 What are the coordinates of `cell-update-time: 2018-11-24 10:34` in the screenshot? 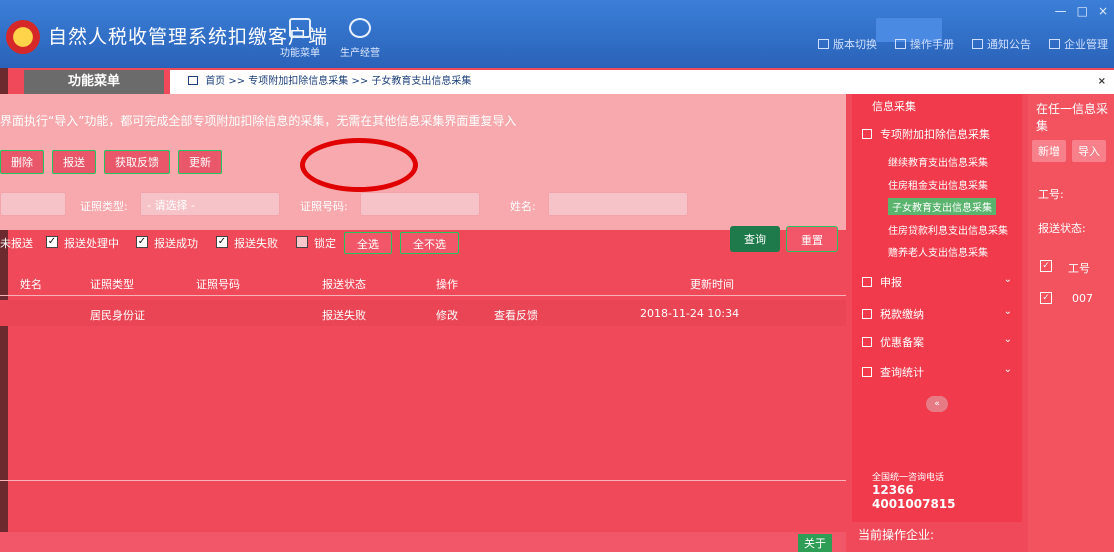 It's located at (690, 313).